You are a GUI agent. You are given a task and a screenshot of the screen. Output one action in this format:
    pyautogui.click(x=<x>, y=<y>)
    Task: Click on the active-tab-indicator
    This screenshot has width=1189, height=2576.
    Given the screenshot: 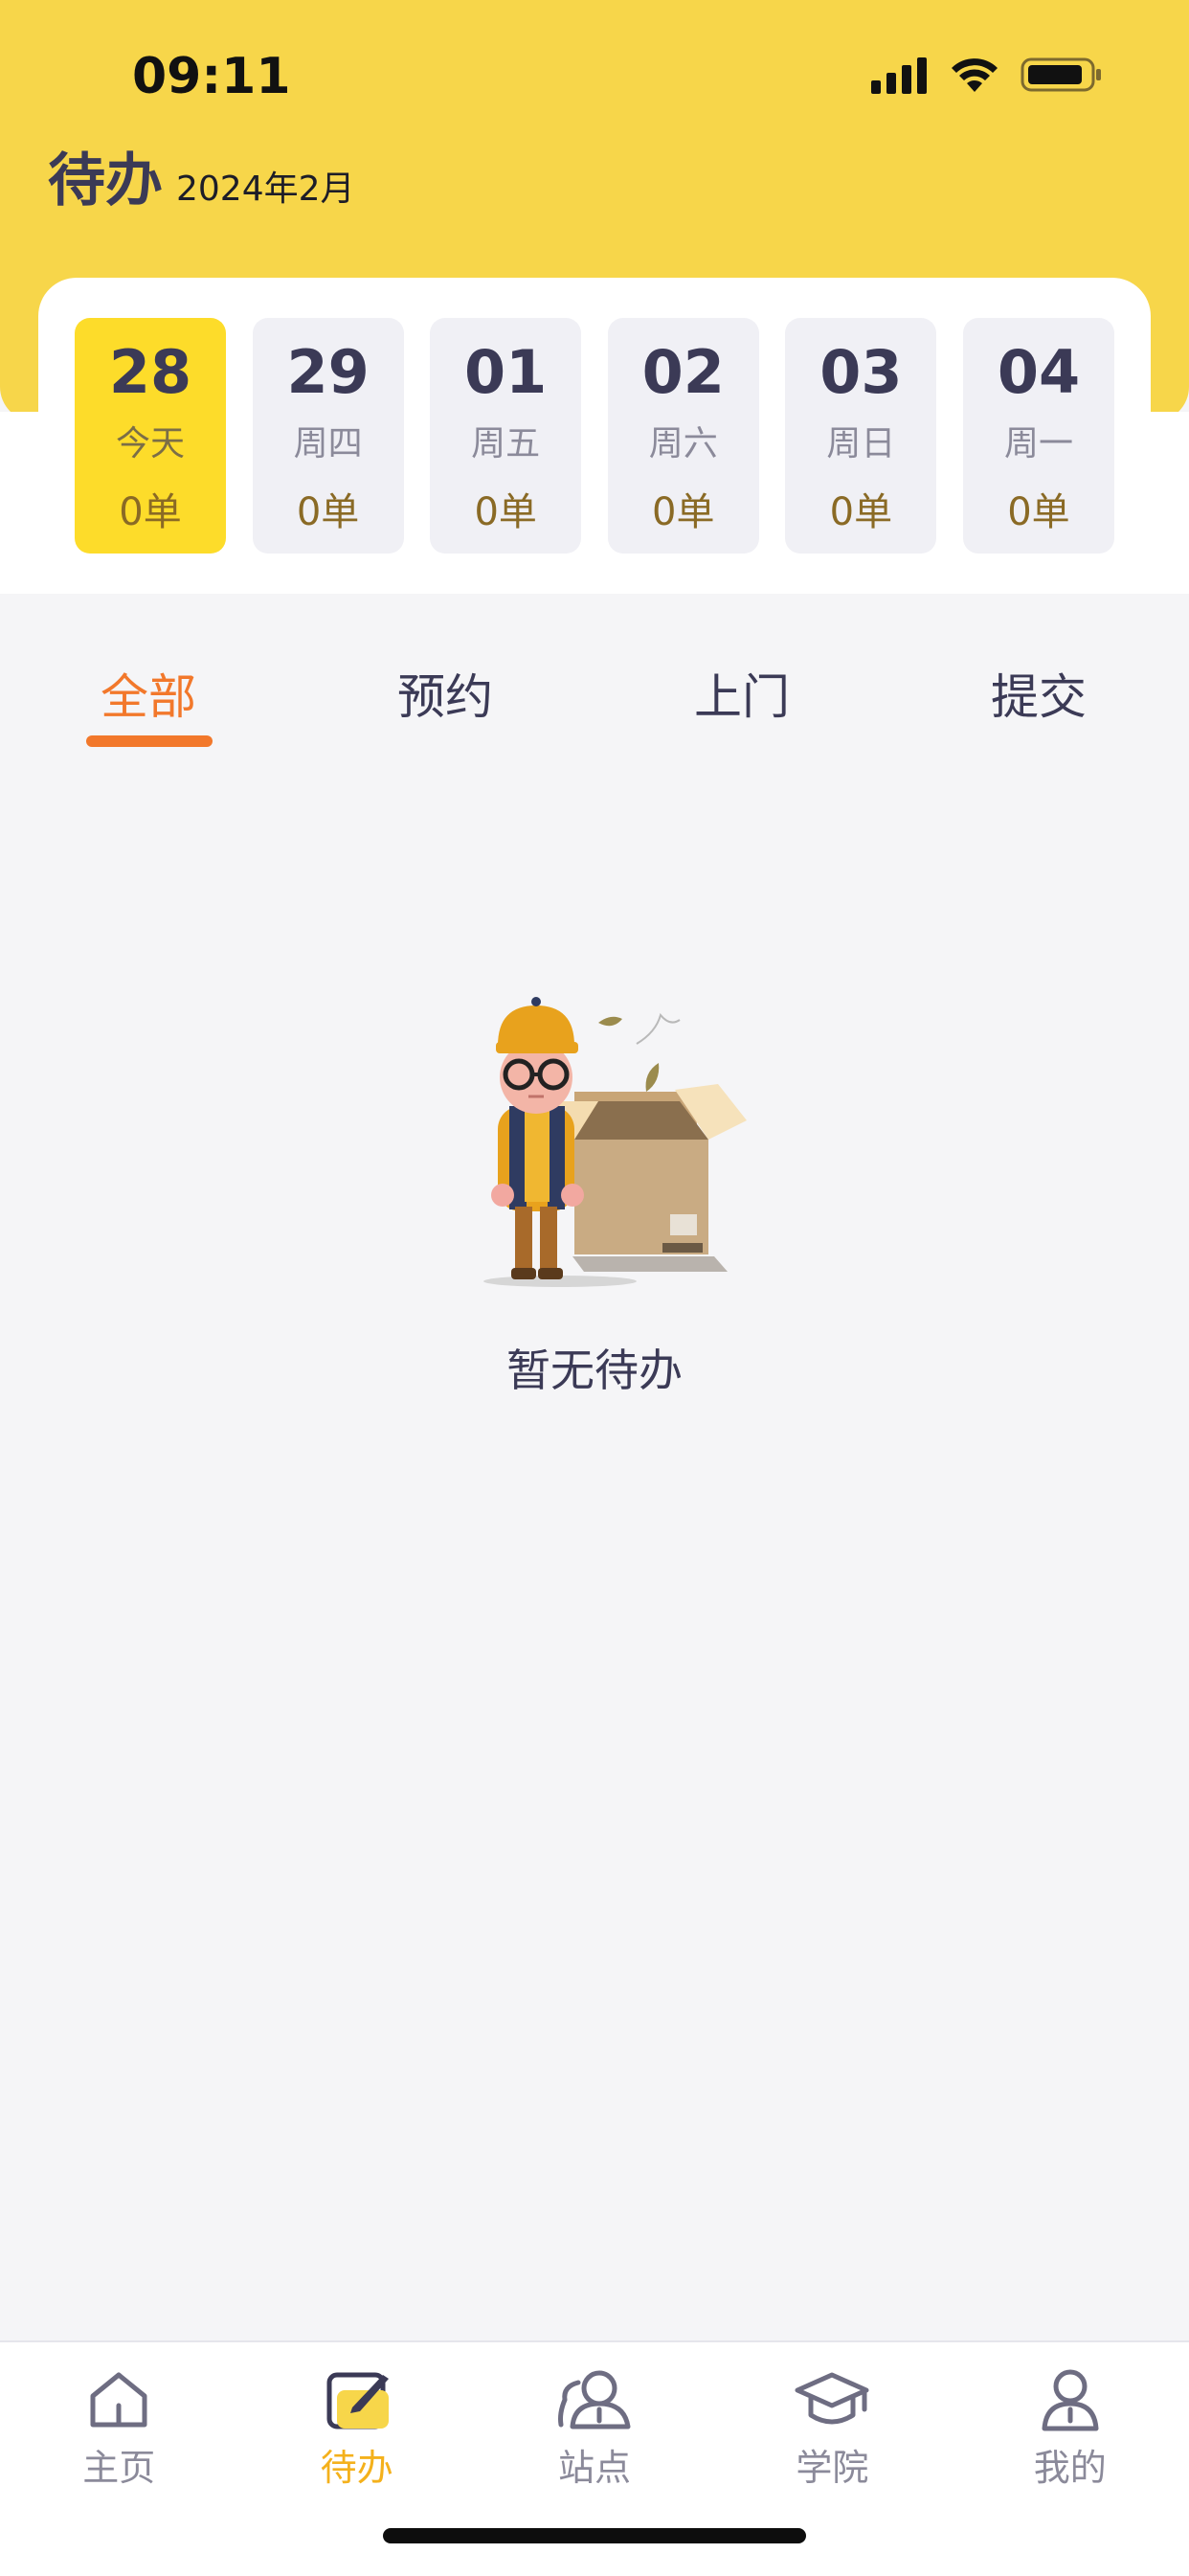 What is the action you would take?
    pyautogui.click(x=149, y=741)
    